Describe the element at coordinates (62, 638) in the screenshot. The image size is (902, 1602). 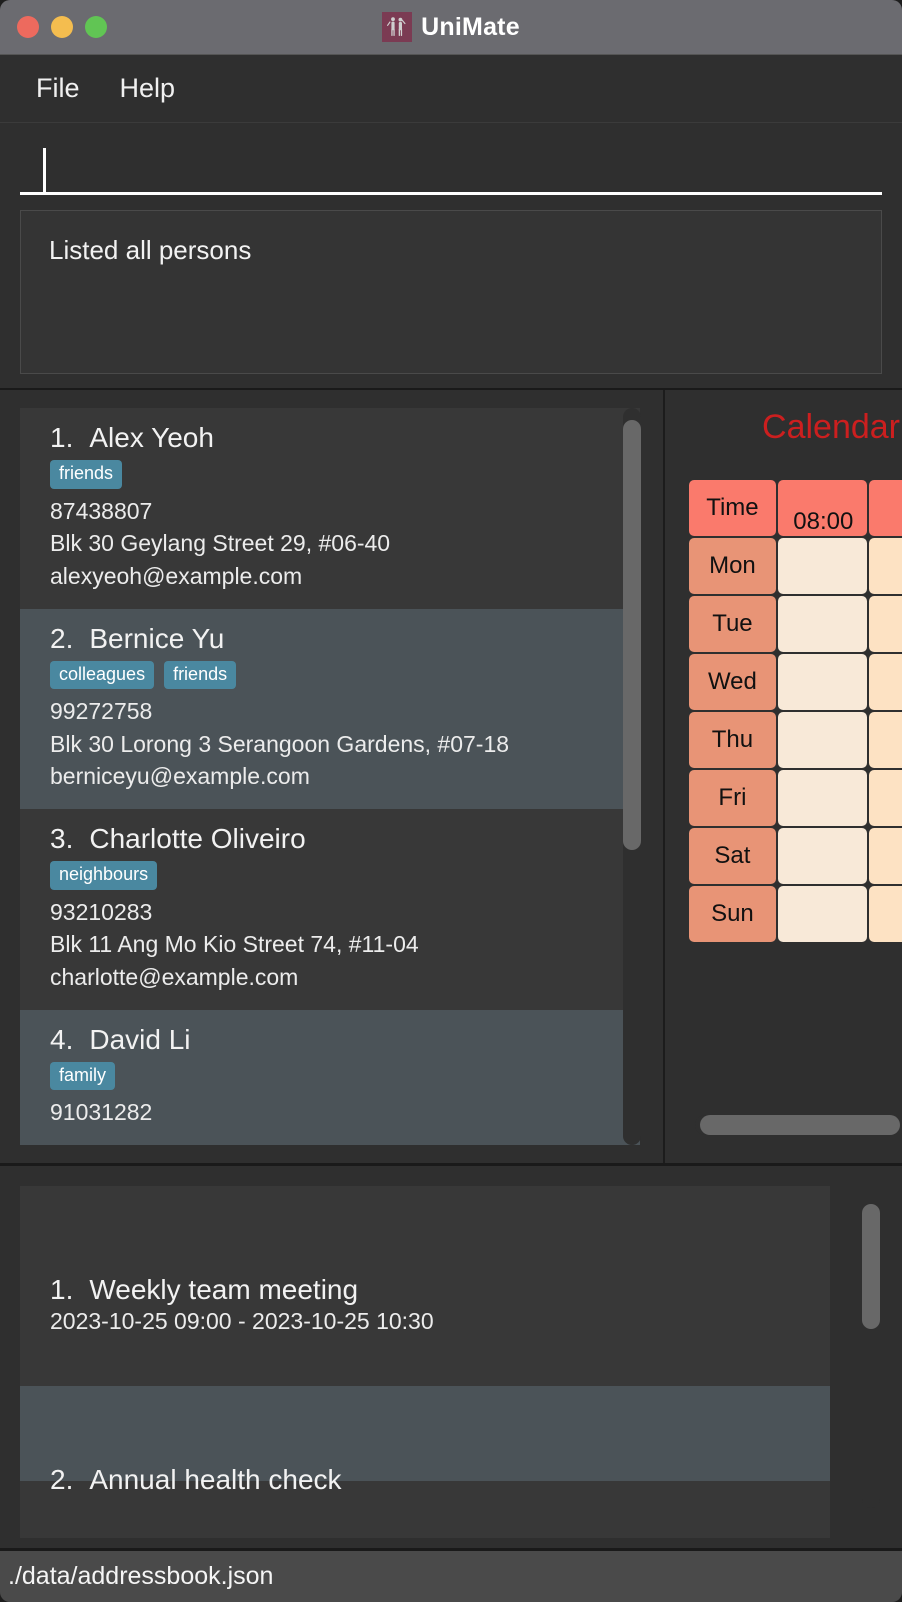
I see `person-index: 2.` at that location.